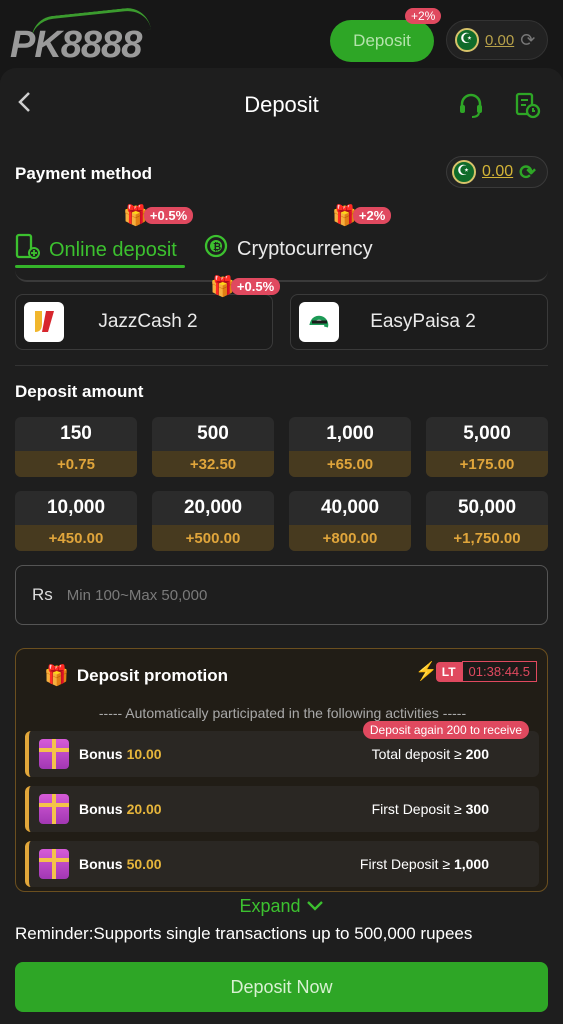  What do you see at coordinates (305, 248) in the screenshot?
I see `tab-cryptocurrency-label: Cryptocurrency` at bounding box center [305, 248].